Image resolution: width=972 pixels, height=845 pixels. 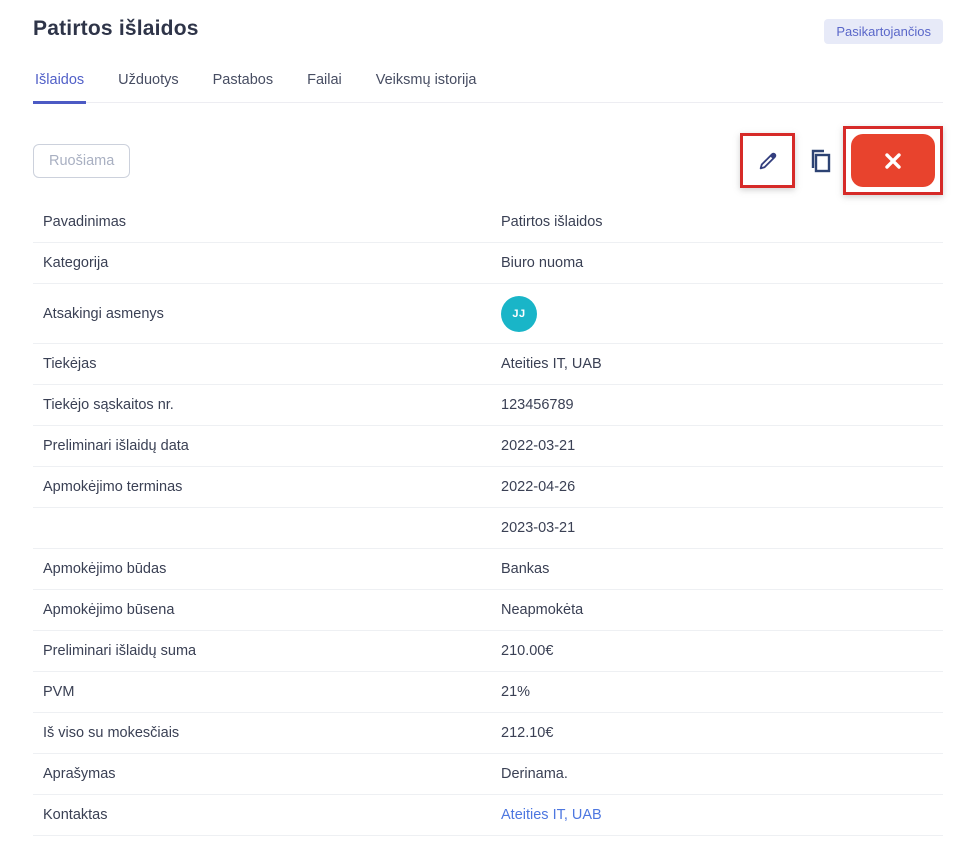 I want to click on page-title: Patirtos išlaidos, so click(x=116, y=28).